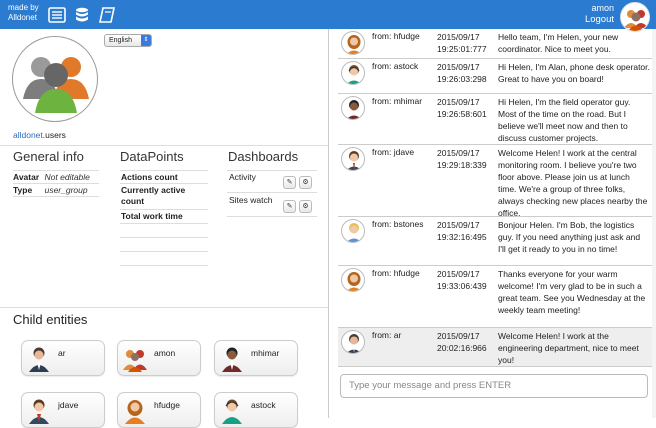 Image resolution: width=656 pixels, height=428 pixels. What do you see at coordinates (602, 8) in the screenshot?
I see `username: amon` at bounding box center [602, 8].